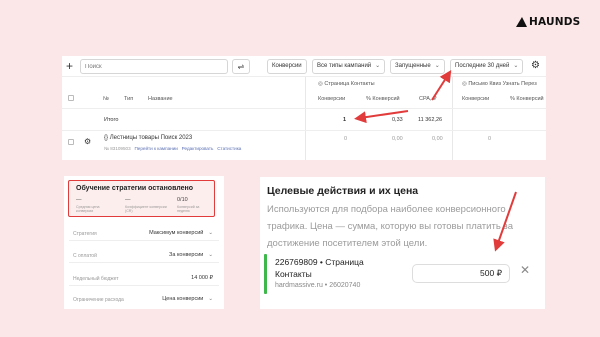 This screenshot has width=600, height=337. I want to click on arrow-to-conversions, so click(381, 117).